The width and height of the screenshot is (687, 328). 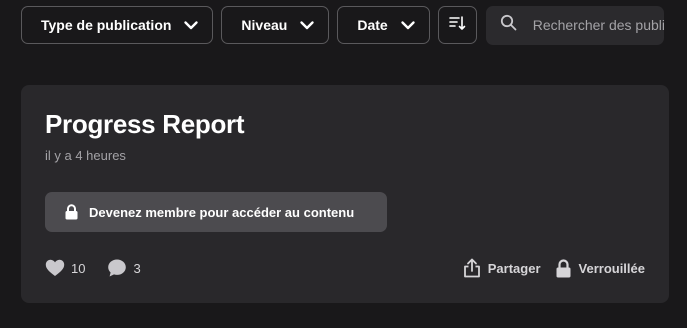 What do you see at coordinates (137, 268) in the screenshot?
I see `comment-count: 3` at bounding box center [137, 268].